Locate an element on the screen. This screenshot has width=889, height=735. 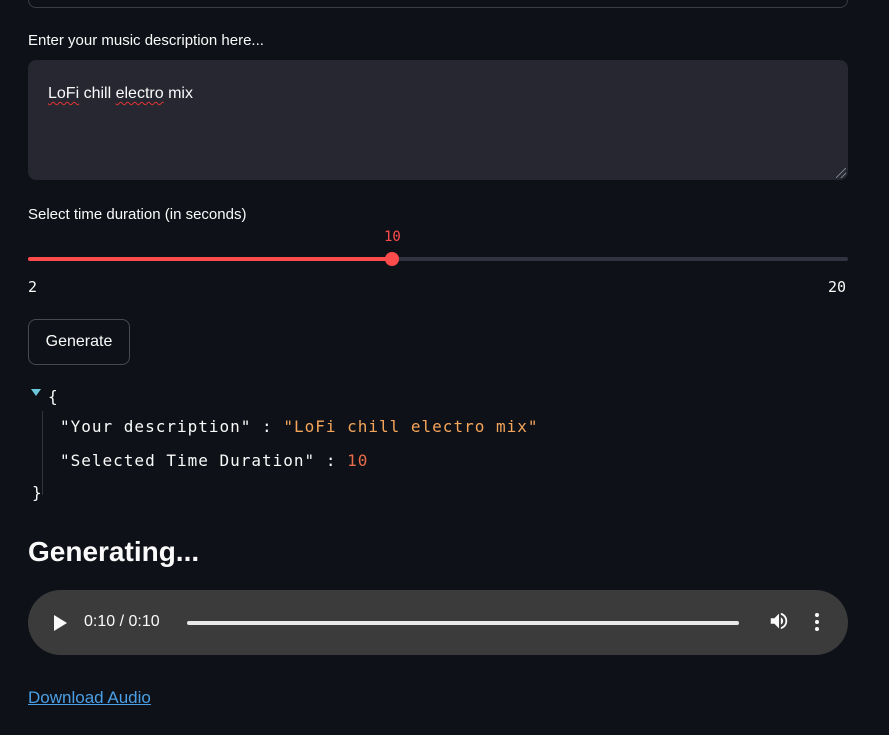
json-row-duration: "Selected Time Duration" : 10 is located at coordinates (214, 460).